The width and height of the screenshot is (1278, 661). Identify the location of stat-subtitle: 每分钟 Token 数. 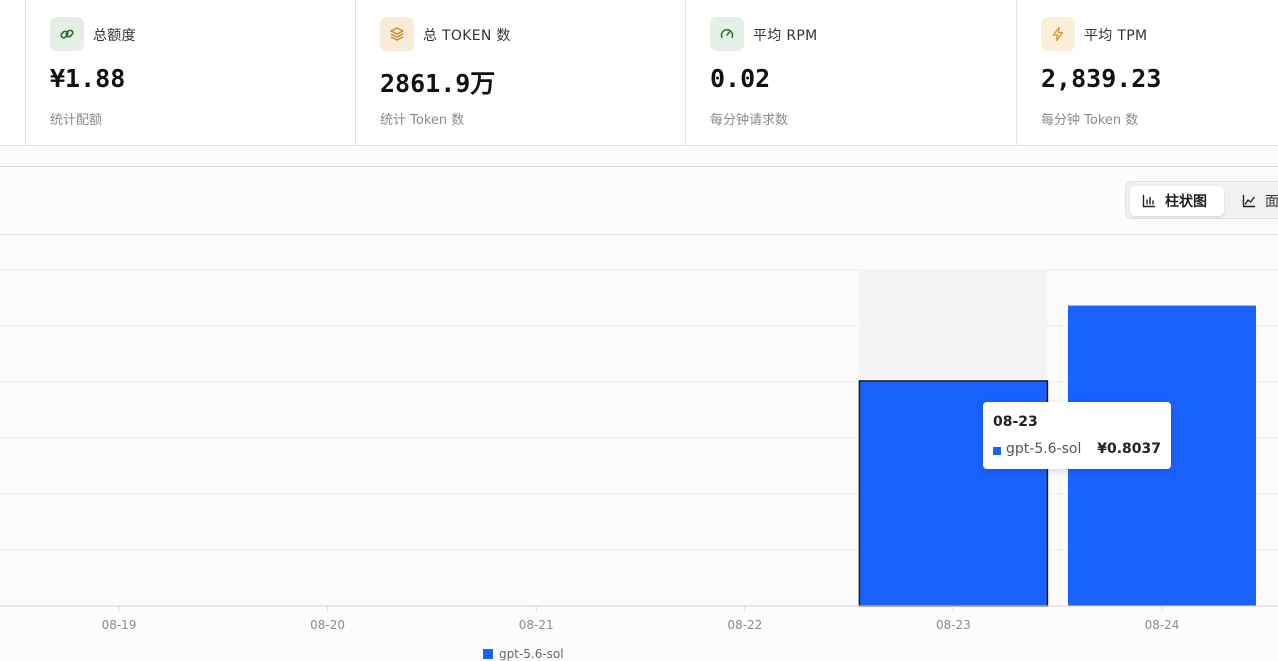
(1090, 120).